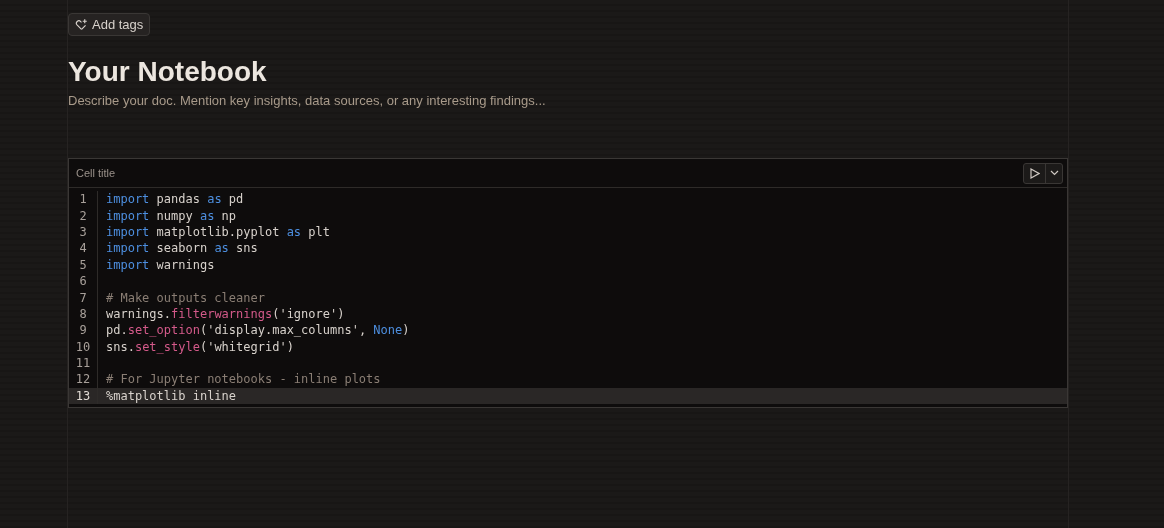 The height and width of the screenshot is (528, 1164). Describe the element at coordinates (83, 395) in the screenshot. I see `line-number: 13` at that location.